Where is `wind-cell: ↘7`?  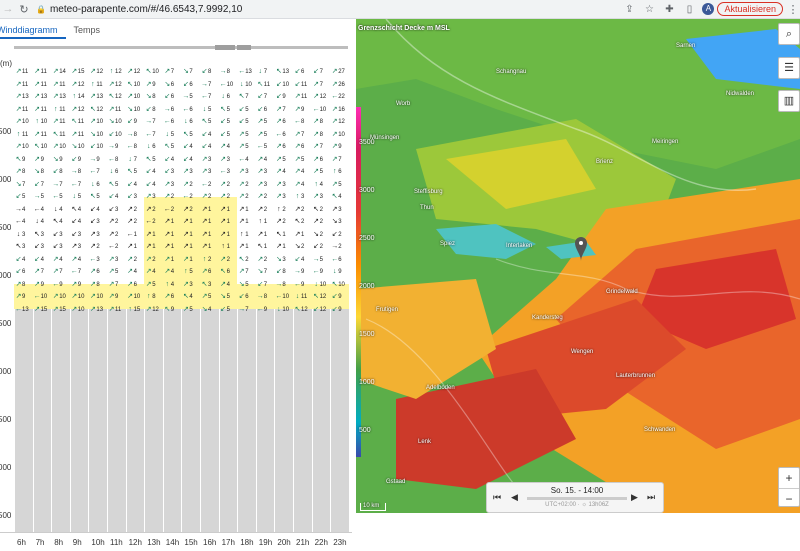 wind-cell: ↘7 is located at coordinates (187, 72).